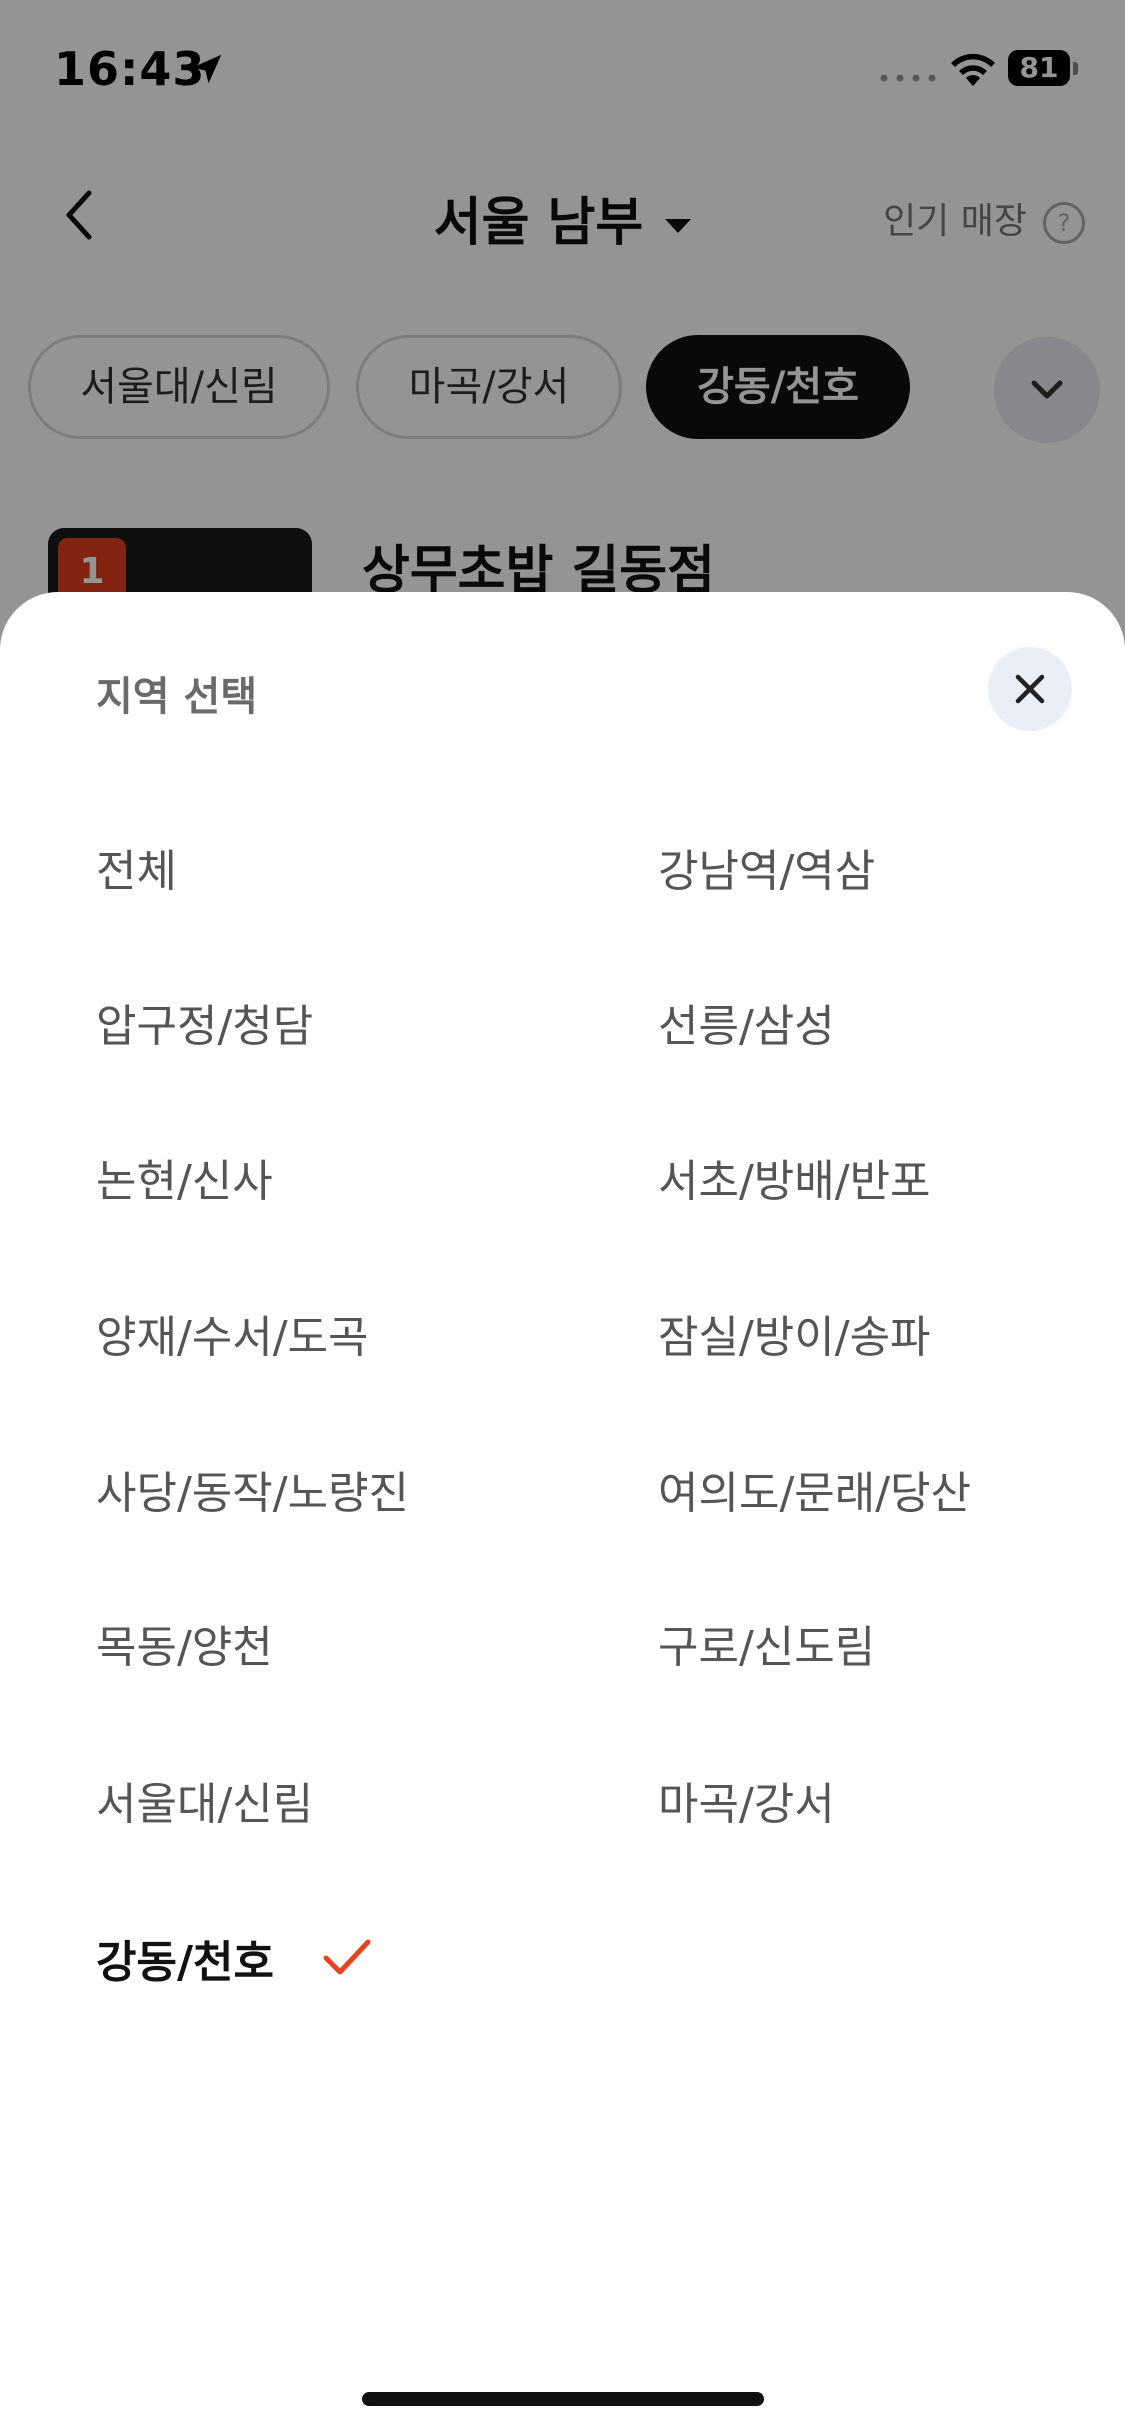 The height and width of the screenshot is (2436, 1125). Describe the element at coordinates (563, 2399) in the screenshot. I see `home-indicator` at that location.